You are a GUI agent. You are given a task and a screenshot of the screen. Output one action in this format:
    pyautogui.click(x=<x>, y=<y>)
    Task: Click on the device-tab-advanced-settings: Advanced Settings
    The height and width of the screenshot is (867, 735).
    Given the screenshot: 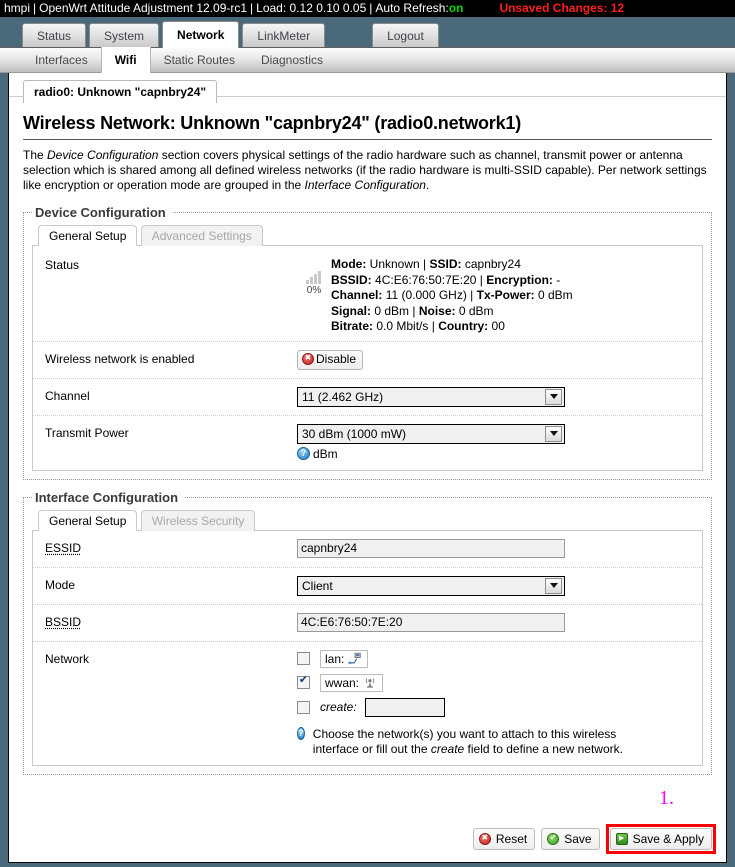 What is the action you would take?
    pyautogui.click(x=201, y=235)
    